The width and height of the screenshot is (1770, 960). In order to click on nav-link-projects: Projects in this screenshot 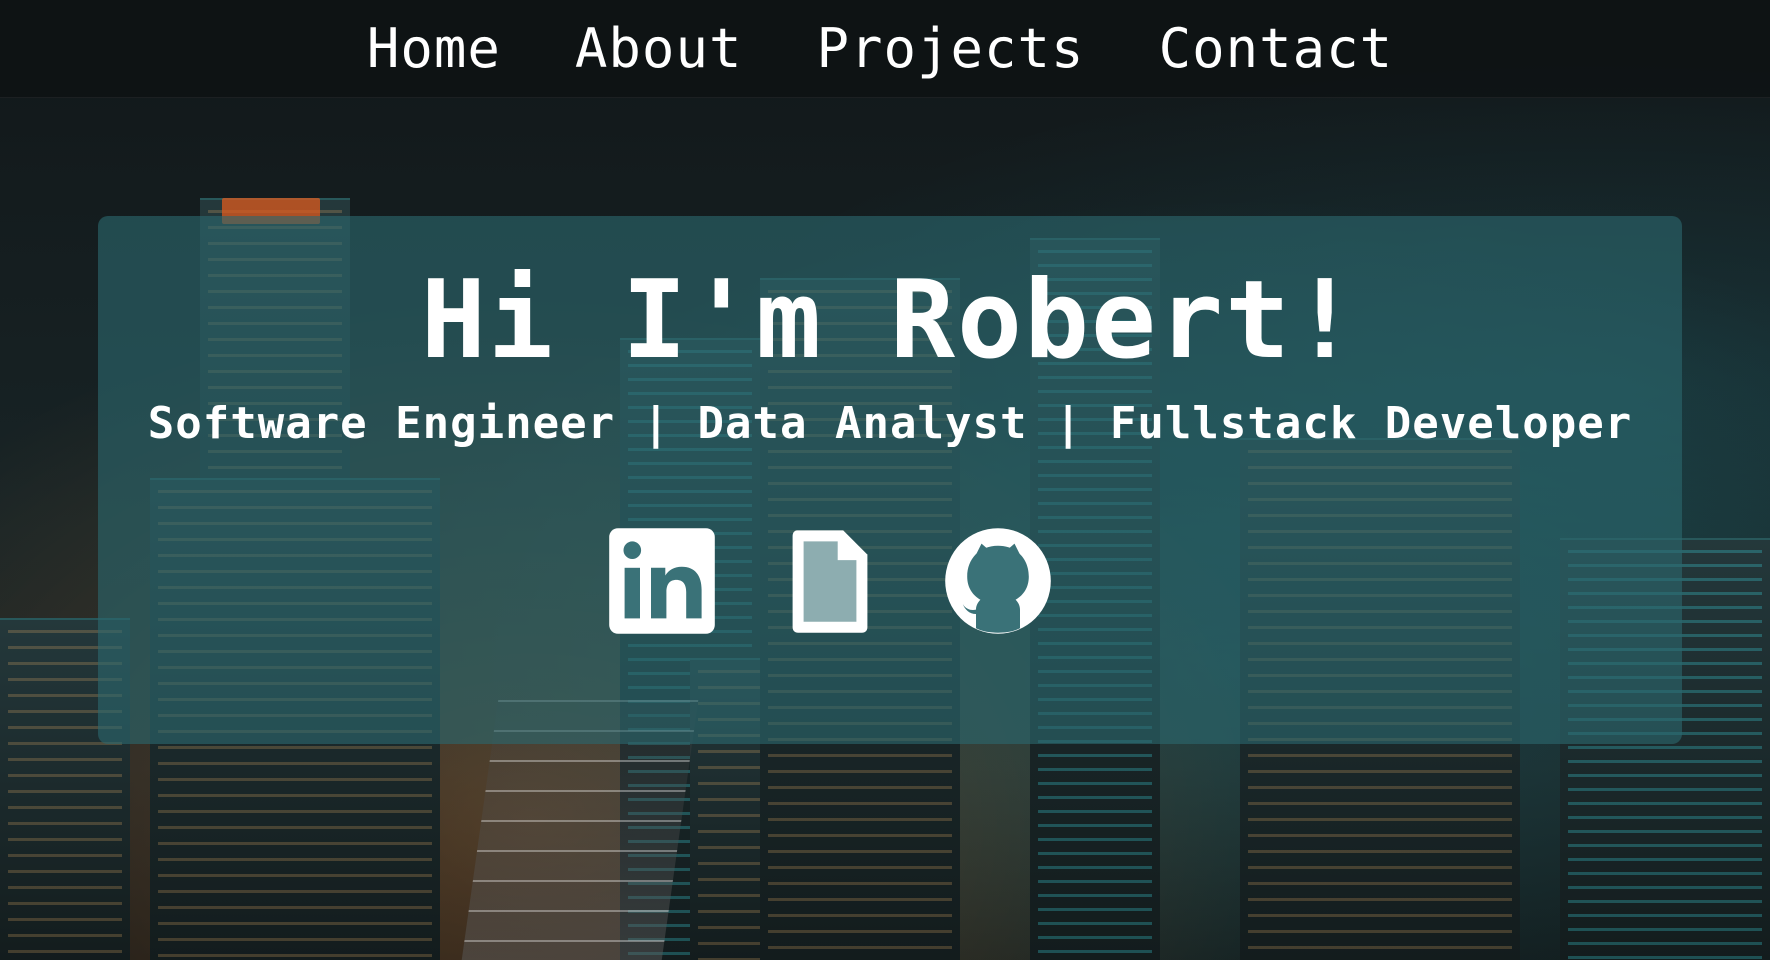, I will do `click(950, 48)`.